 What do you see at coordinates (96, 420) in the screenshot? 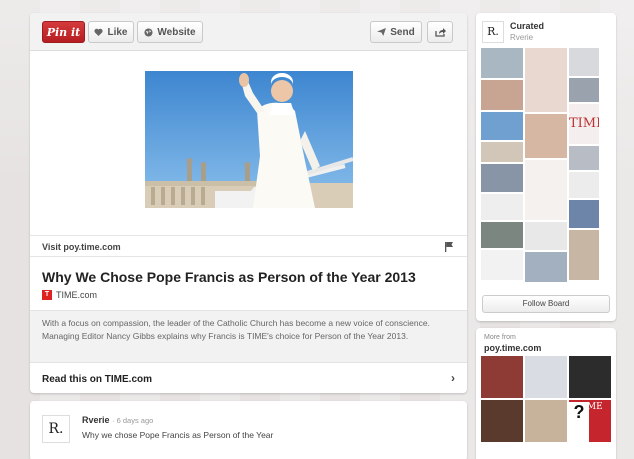
I see `comment-username: Rverie` at bounding box center [96, 420].